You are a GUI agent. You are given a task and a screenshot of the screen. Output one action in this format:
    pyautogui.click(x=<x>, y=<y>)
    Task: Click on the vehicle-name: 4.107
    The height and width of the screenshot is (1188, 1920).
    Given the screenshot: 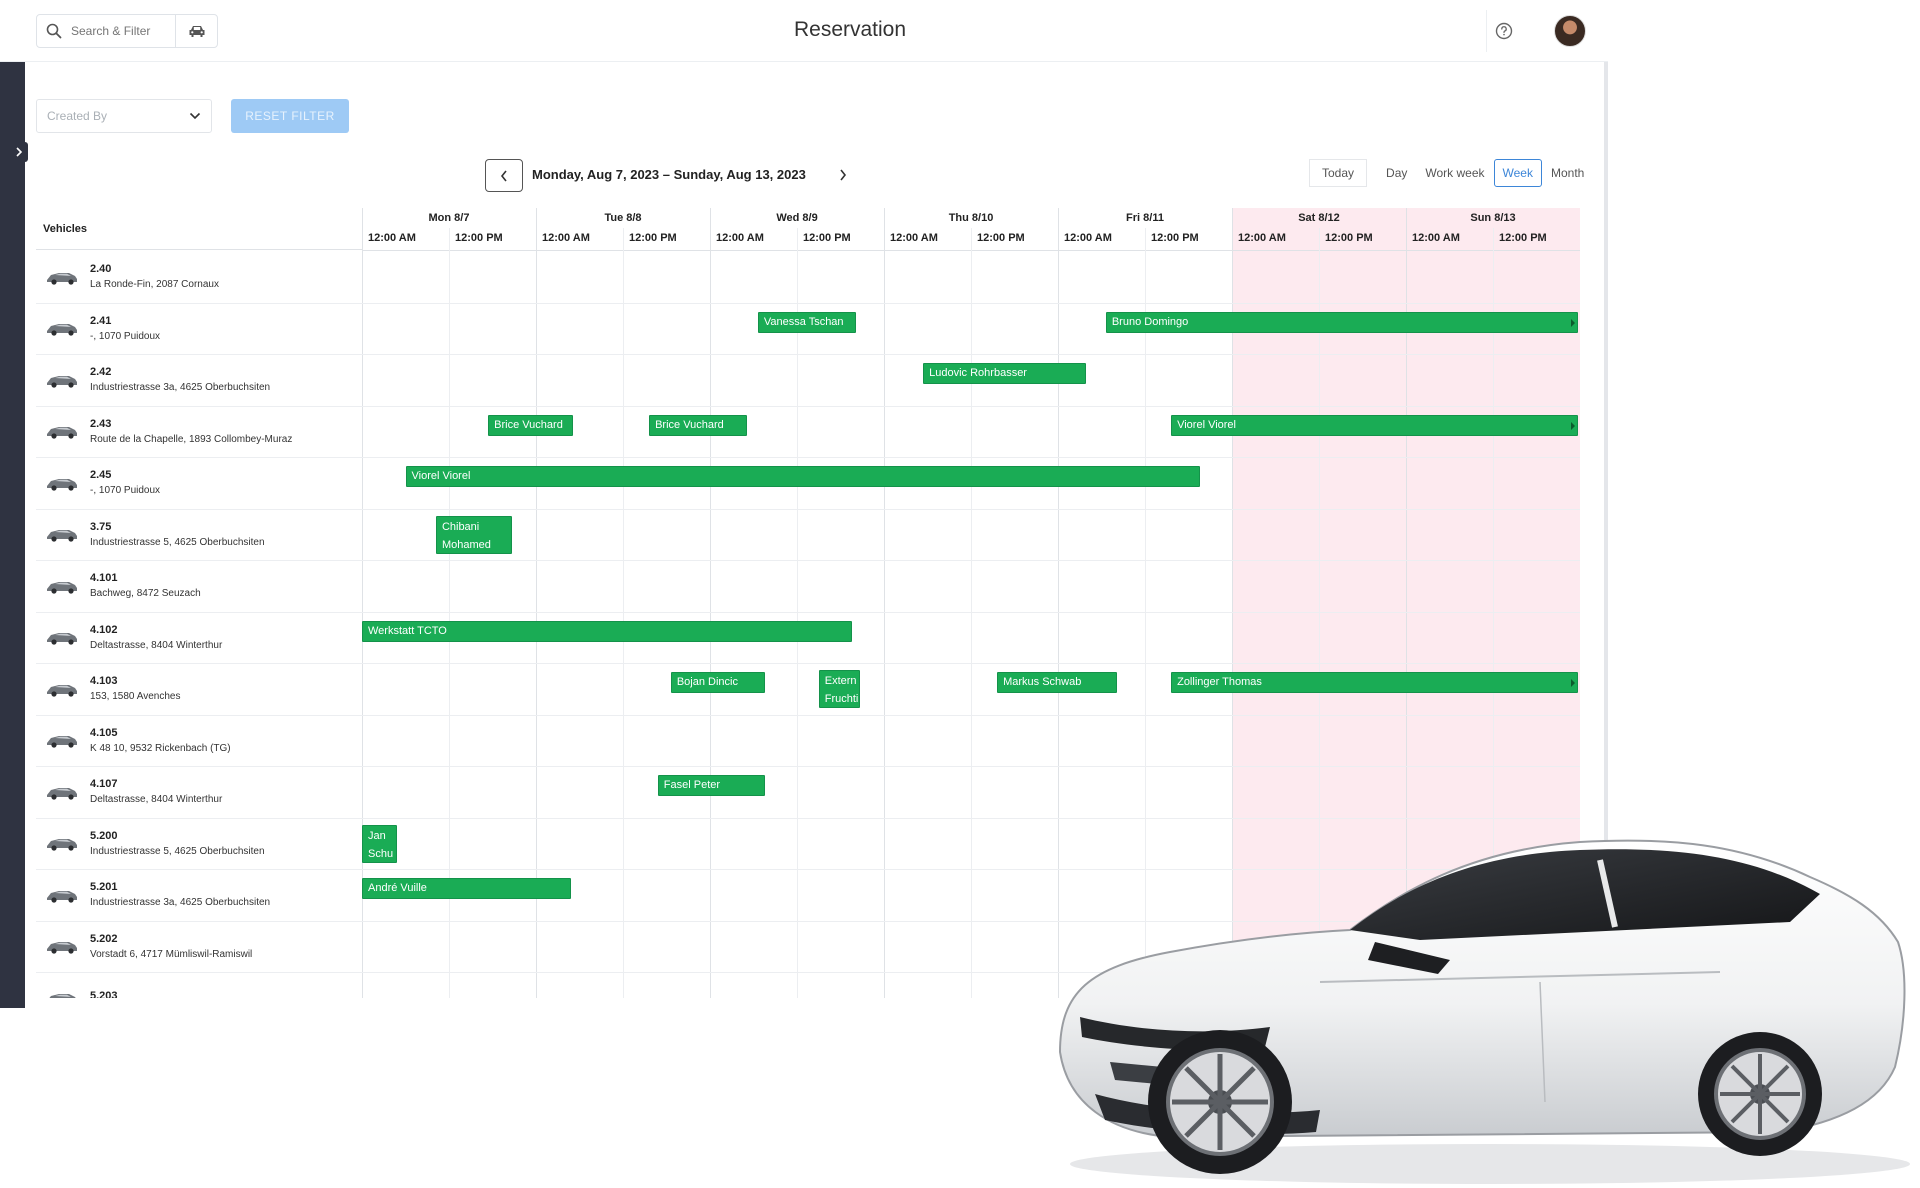 What is the action you would take?
    pyautogui.click(x=104, y=784)
    